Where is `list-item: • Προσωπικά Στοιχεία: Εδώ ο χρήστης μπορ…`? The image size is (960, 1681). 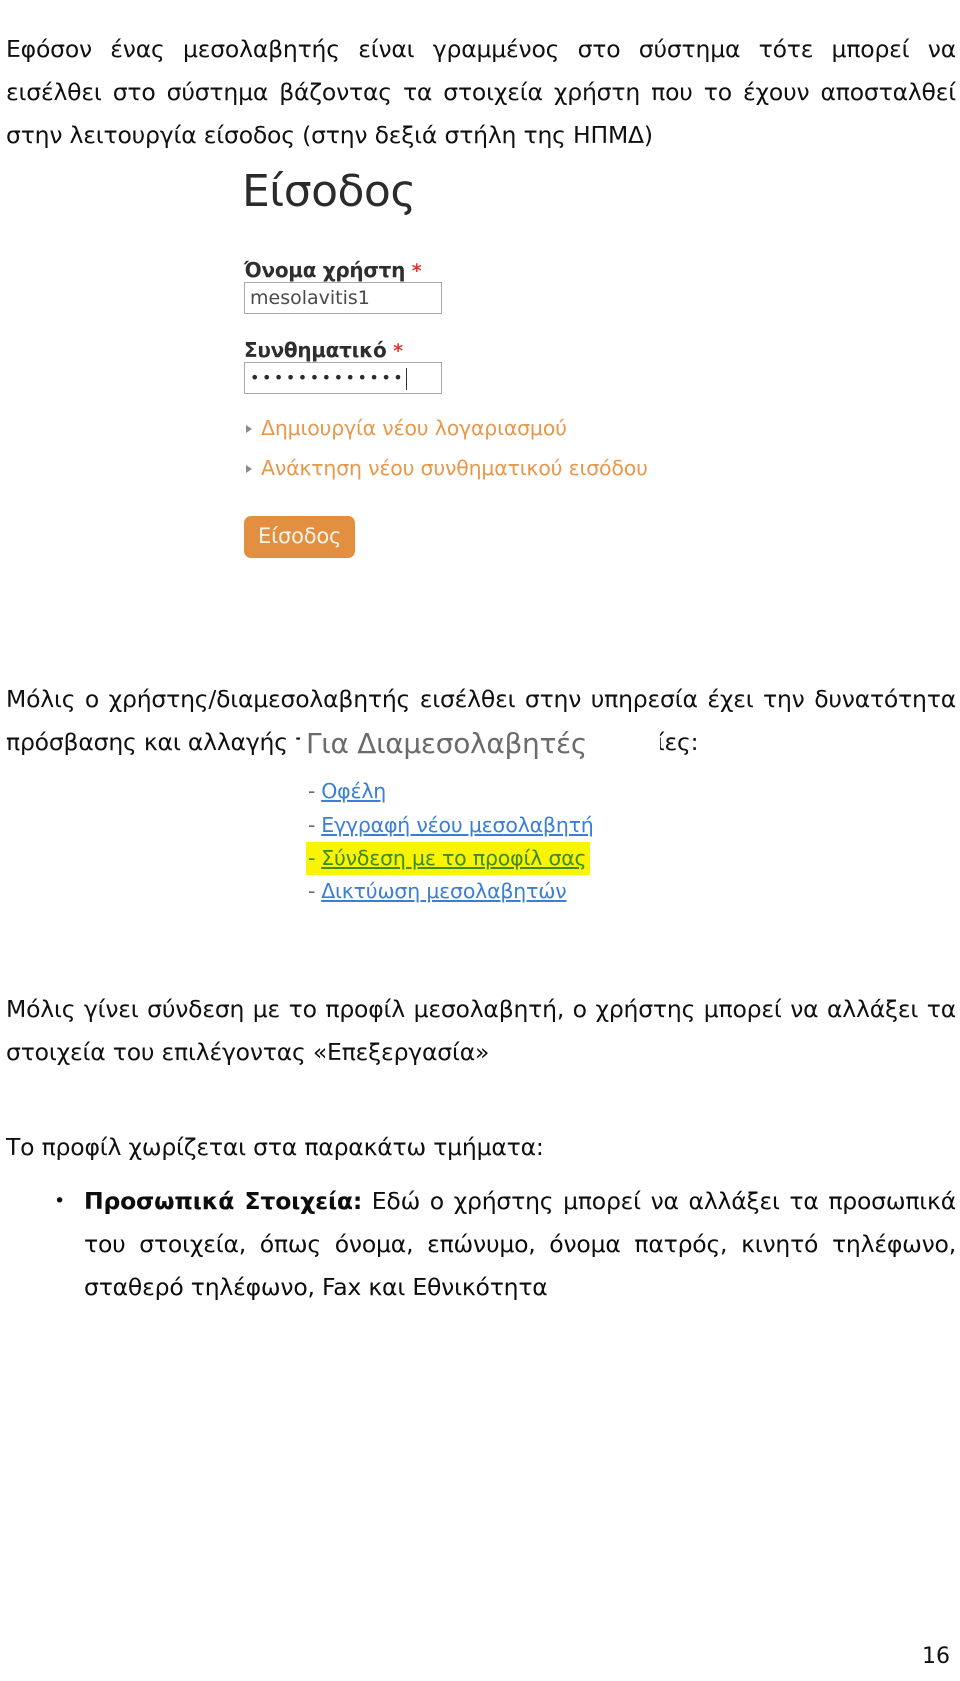
list-item: • Προσωπικά Στοιχεία: Εδώ ο χρήστης μπορ… is located at coordinates (481, 1244).